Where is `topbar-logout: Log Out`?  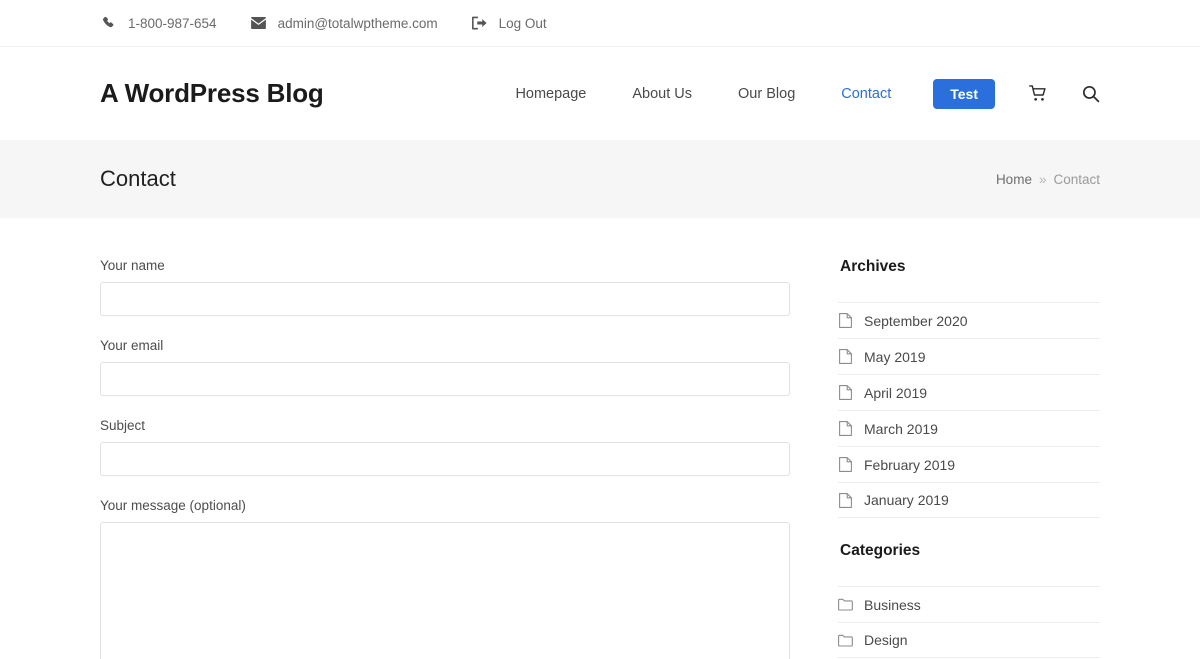
topbar-logout: Log Out is located at coordinates (509, 23).